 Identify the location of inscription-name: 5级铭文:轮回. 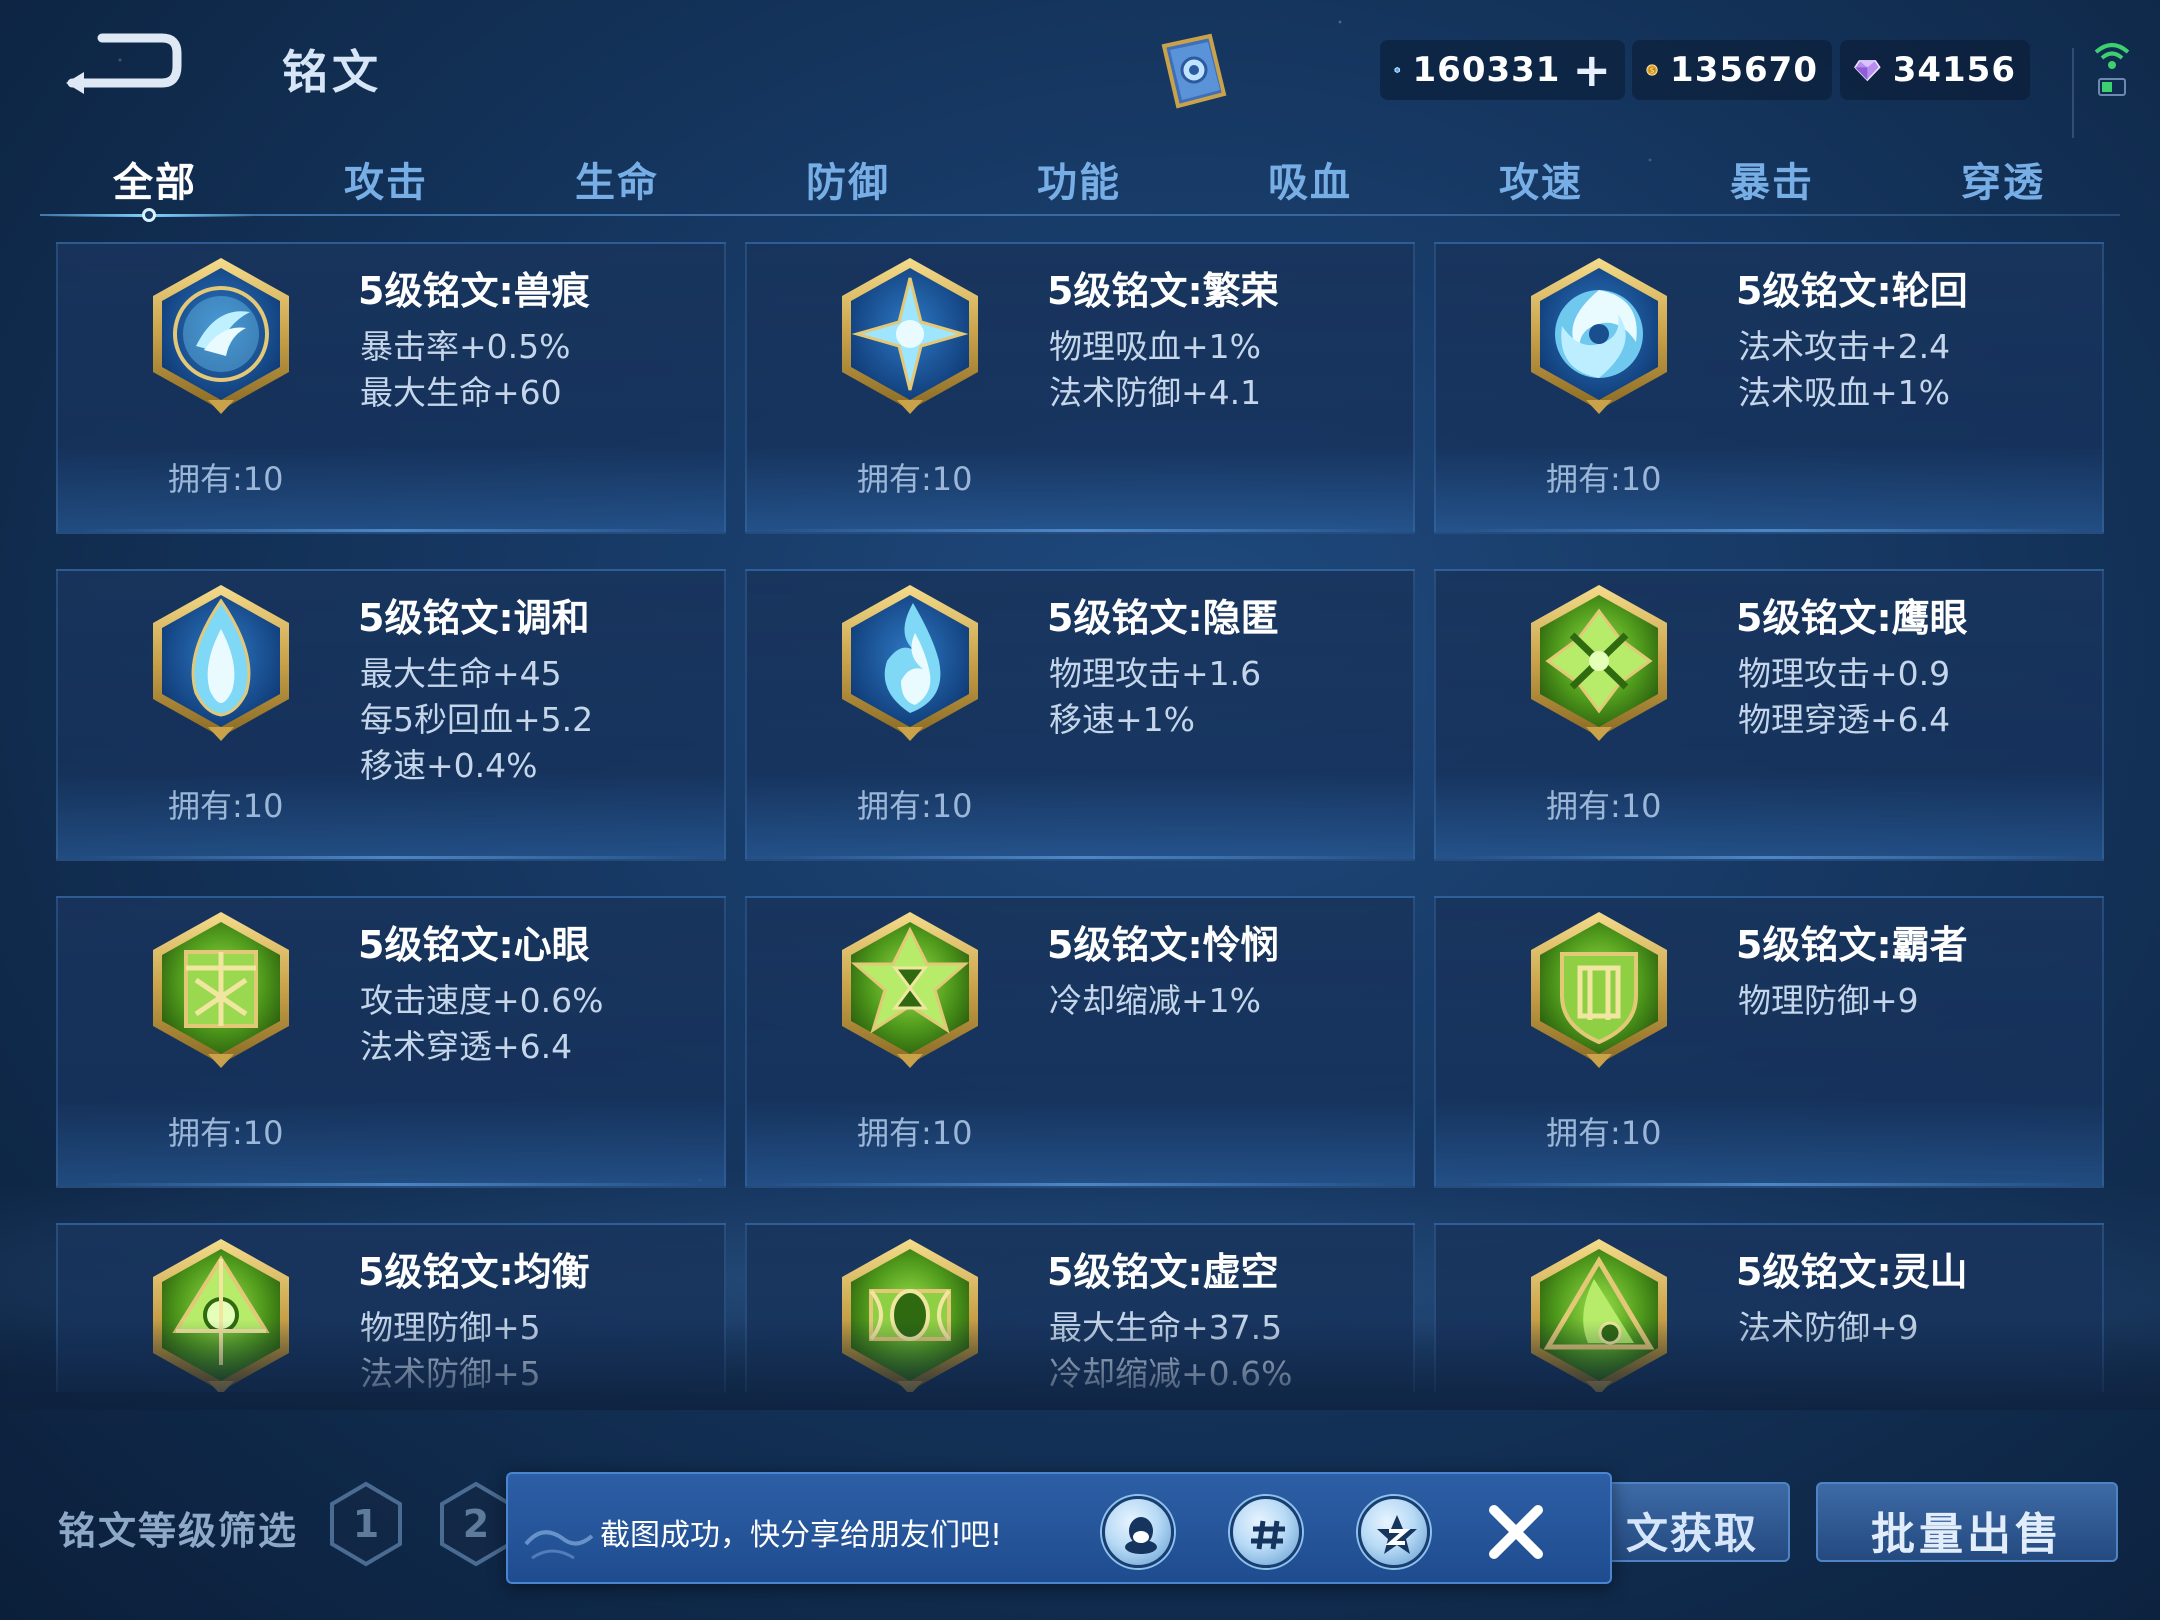
(1852, 291).